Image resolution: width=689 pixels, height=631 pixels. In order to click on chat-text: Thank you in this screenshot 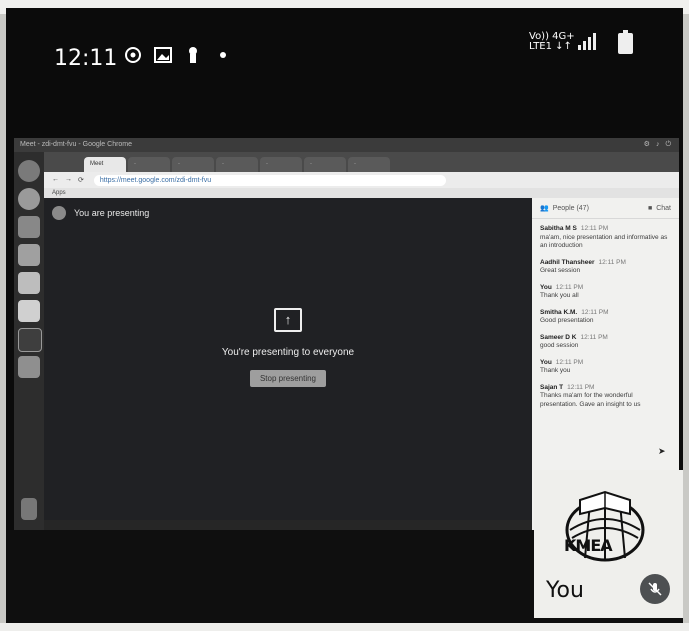, I will do `click(555, 370)`.